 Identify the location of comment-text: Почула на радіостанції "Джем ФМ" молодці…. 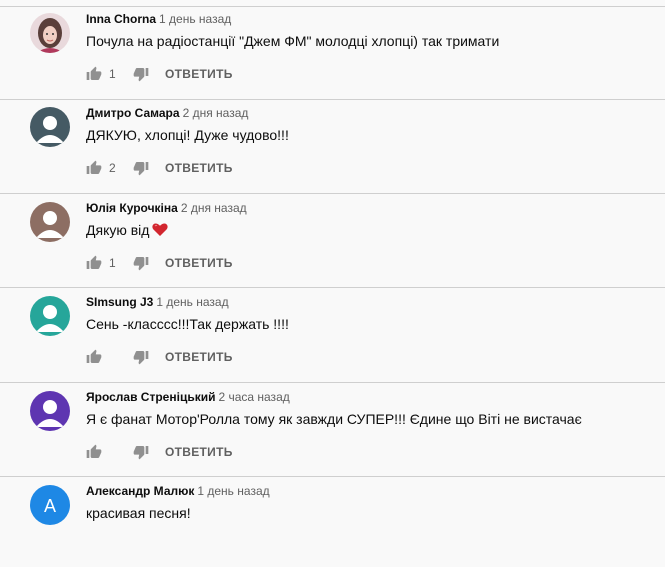
(293, 41).